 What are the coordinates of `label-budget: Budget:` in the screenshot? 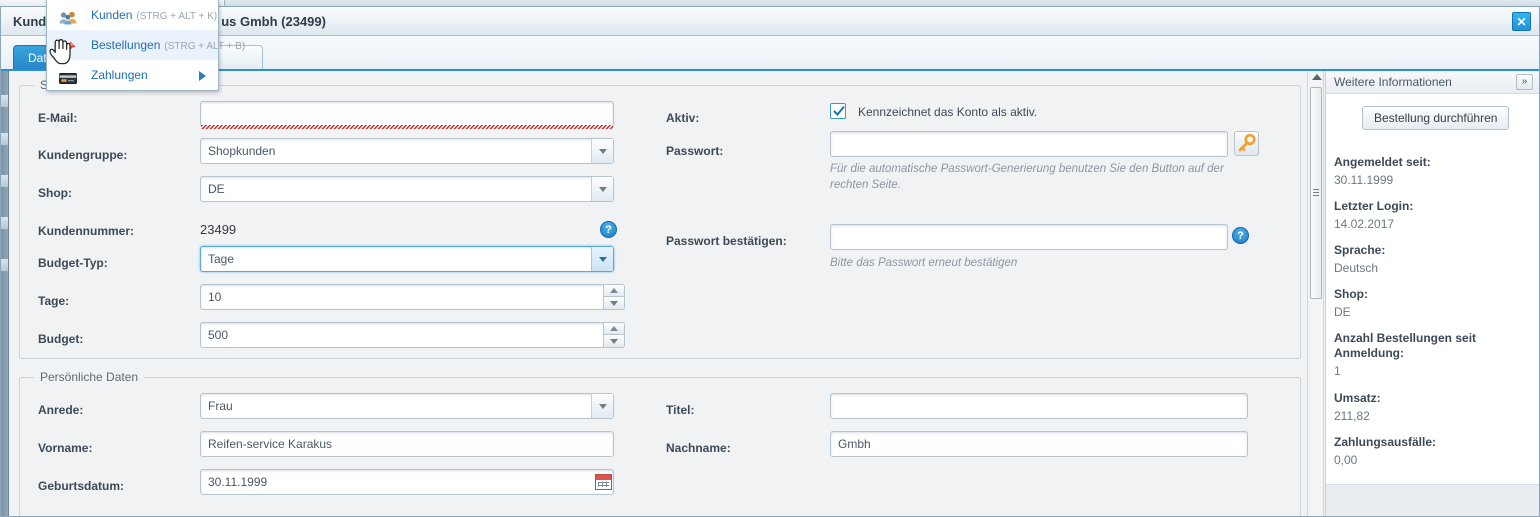 It's located at (61, 339).